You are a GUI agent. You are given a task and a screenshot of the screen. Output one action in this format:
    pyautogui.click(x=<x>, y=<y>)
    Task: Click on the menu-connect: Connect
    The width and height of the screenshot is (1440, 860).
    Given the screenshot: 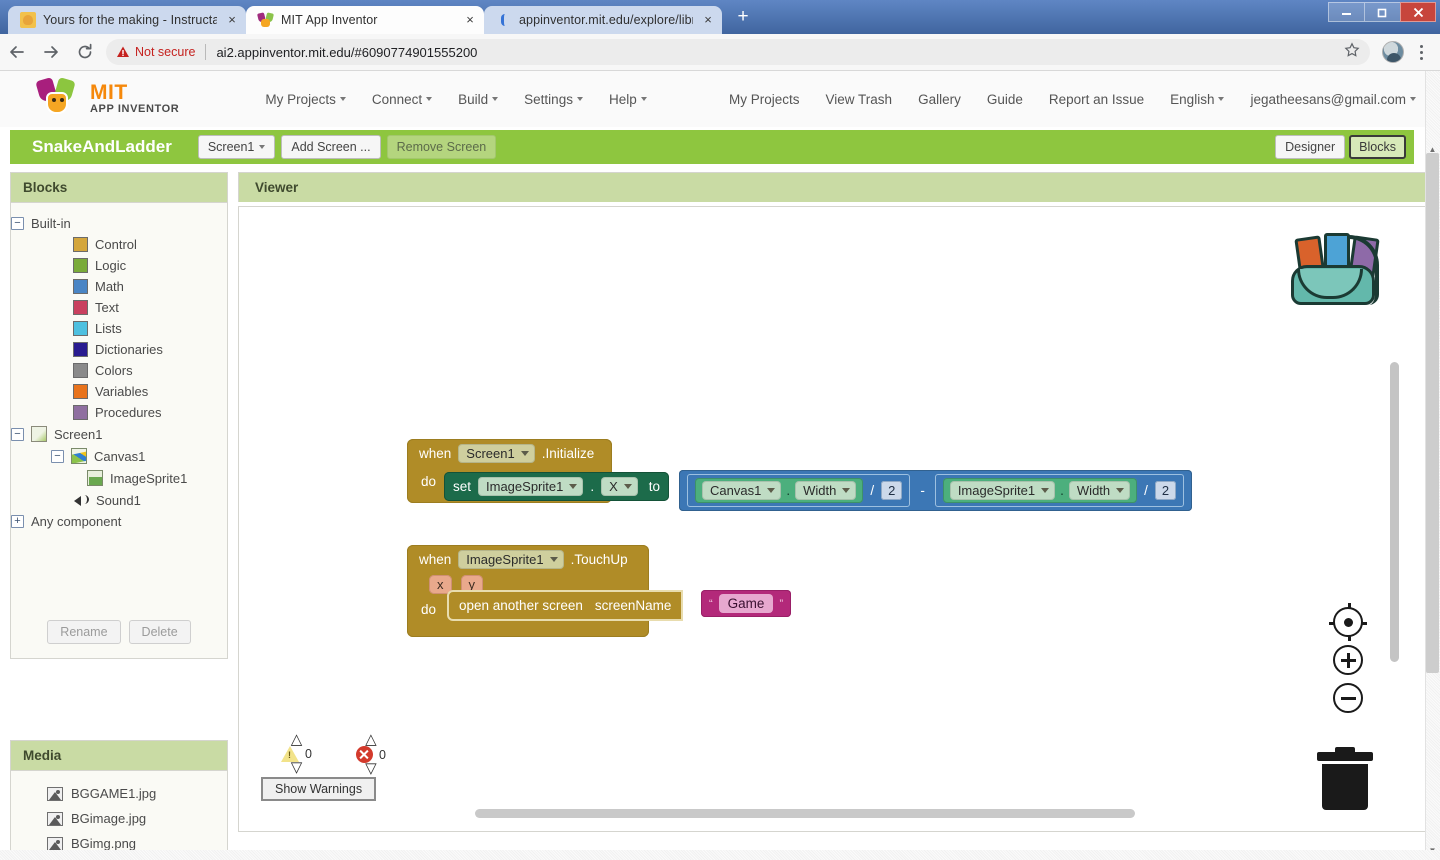 What is the action you would take?
    pyautogui.click(x=402, y=99)
    